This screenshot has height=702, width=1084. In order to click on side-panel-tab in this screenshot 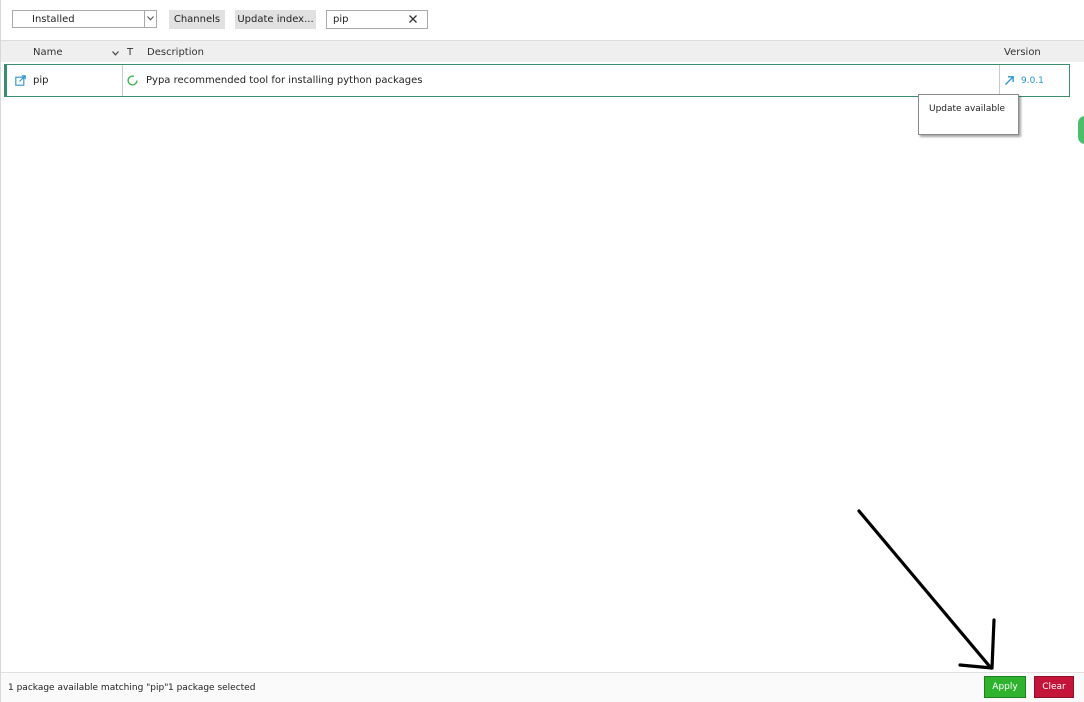, I will do `click(1081, 130)`.